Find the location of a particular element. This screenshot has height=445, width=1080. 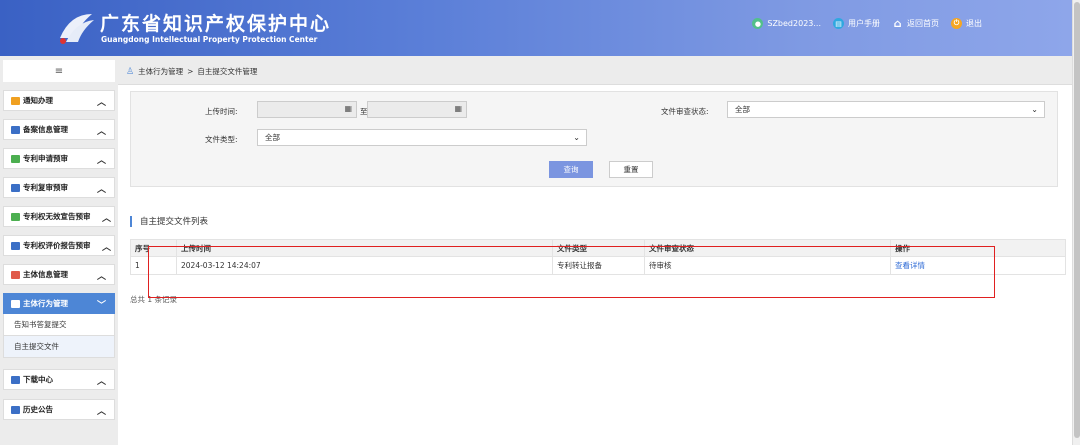

cell-action: 查看详情 is located at coordinates (978, 265).